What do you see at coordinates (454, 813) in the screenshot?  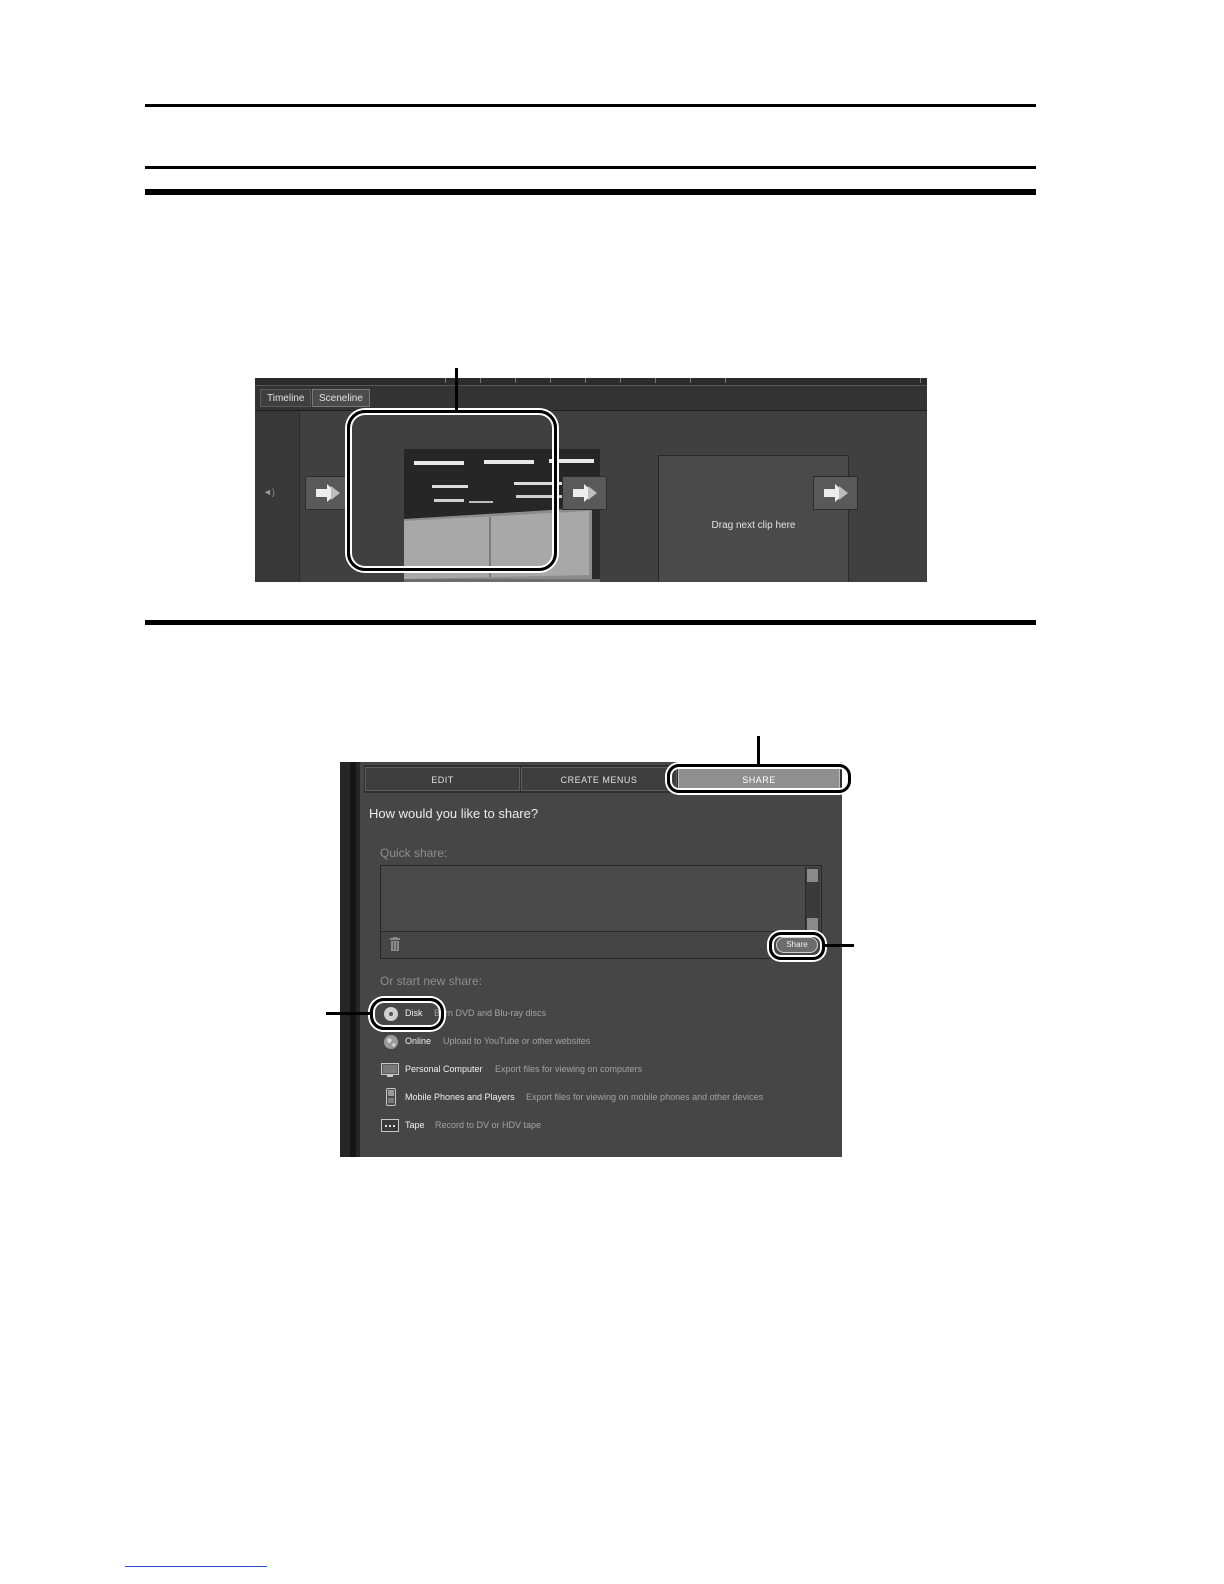 I see `share-heading: How would you like to share?` at bounding box center [454, 813].